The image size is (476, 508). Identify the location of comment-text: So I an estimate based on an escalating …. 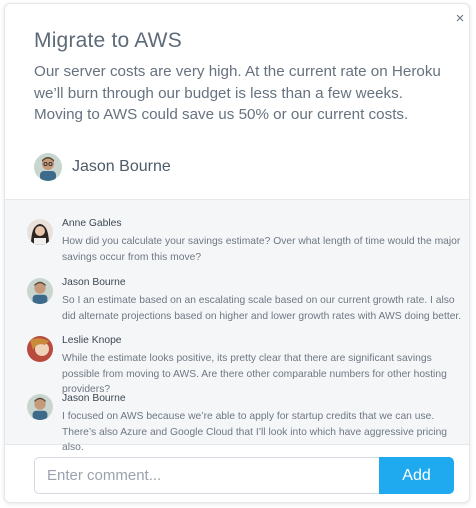
(262, 308).